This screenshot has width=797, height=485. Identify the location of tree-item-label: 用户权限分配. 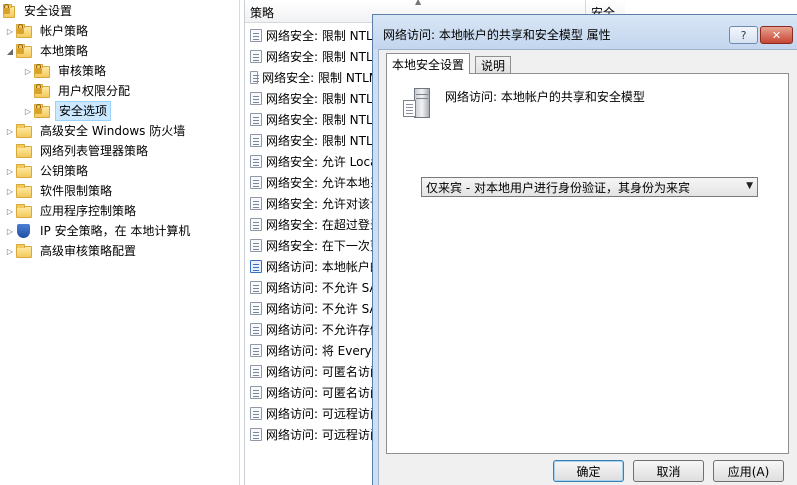
(94, 91).